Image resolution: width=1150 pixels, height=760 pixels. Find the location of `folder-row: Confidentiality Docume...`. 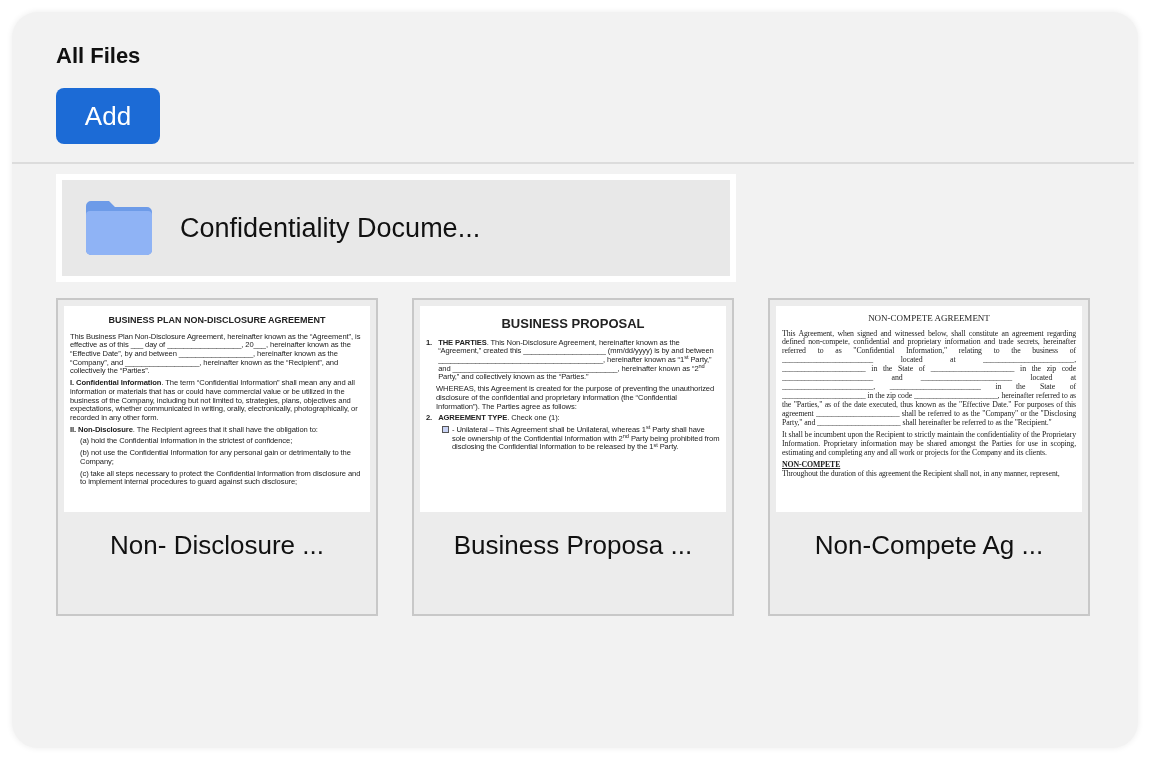

folder-row: Confidentiality Docume... is located at coordinates (396, 228).